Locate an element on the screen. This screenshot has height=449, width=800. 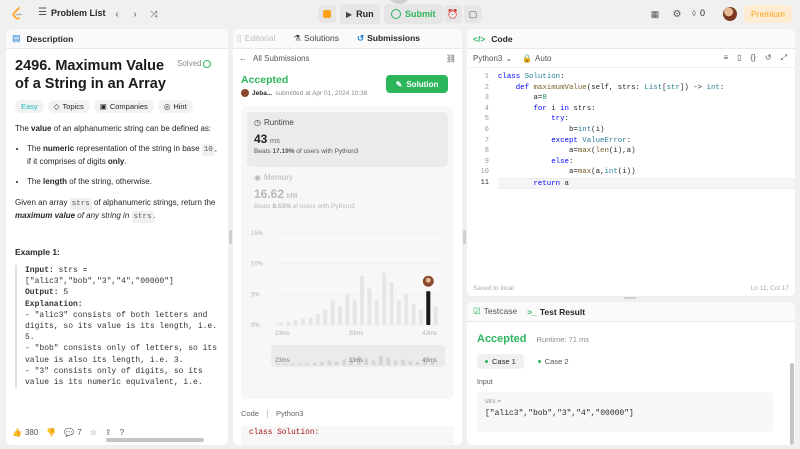
code-line: for i in strs: is located at coordinates (646, 109).